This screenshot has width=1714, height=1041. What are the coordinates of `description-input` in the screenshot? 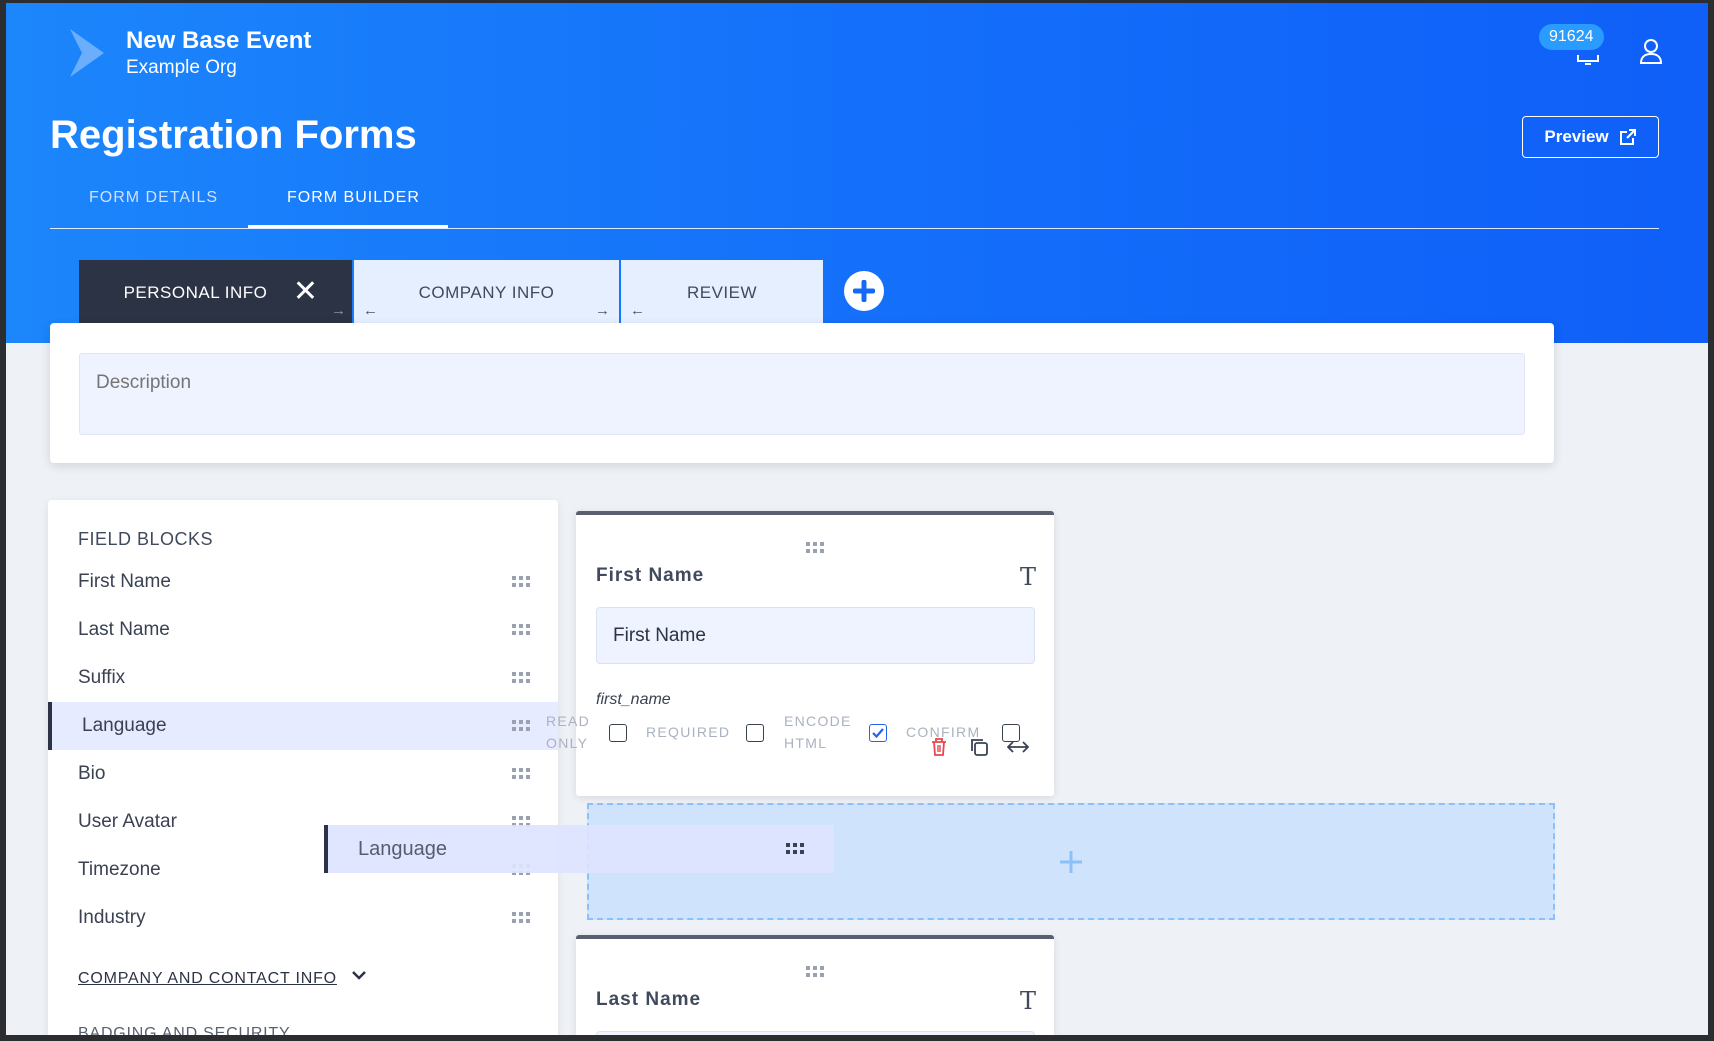 It's located at (802, 394).